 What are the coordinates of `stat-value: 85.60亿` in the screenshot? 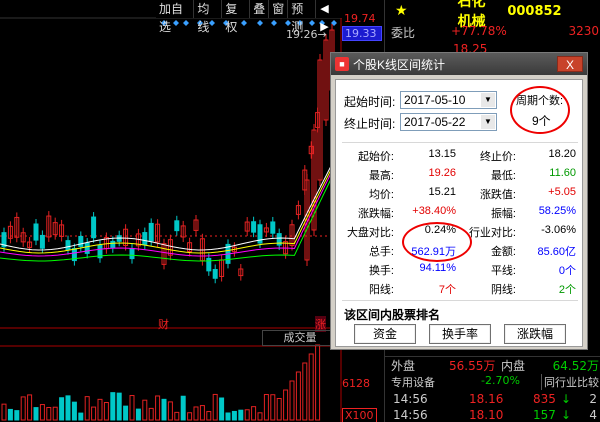 It's located at (556, 252).